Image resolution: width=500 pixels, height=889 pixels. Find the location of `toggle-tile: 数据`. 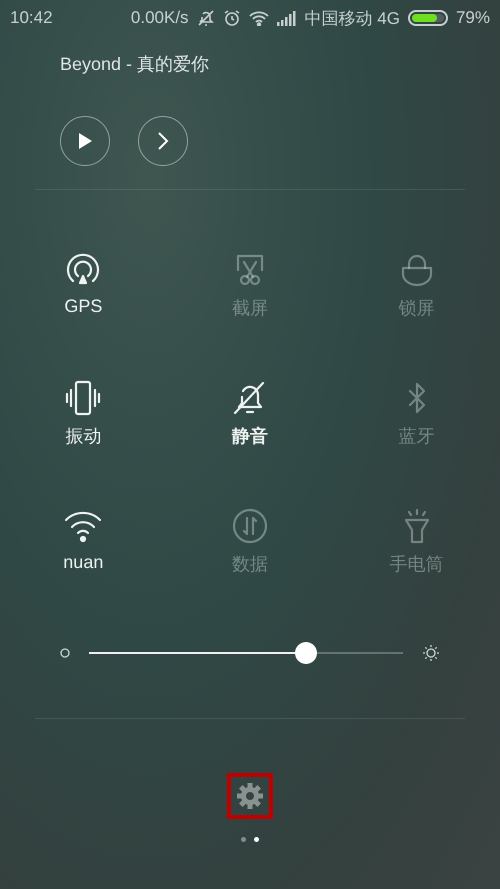

toggle-tile: 数据 is located at coordinates (249, 541).